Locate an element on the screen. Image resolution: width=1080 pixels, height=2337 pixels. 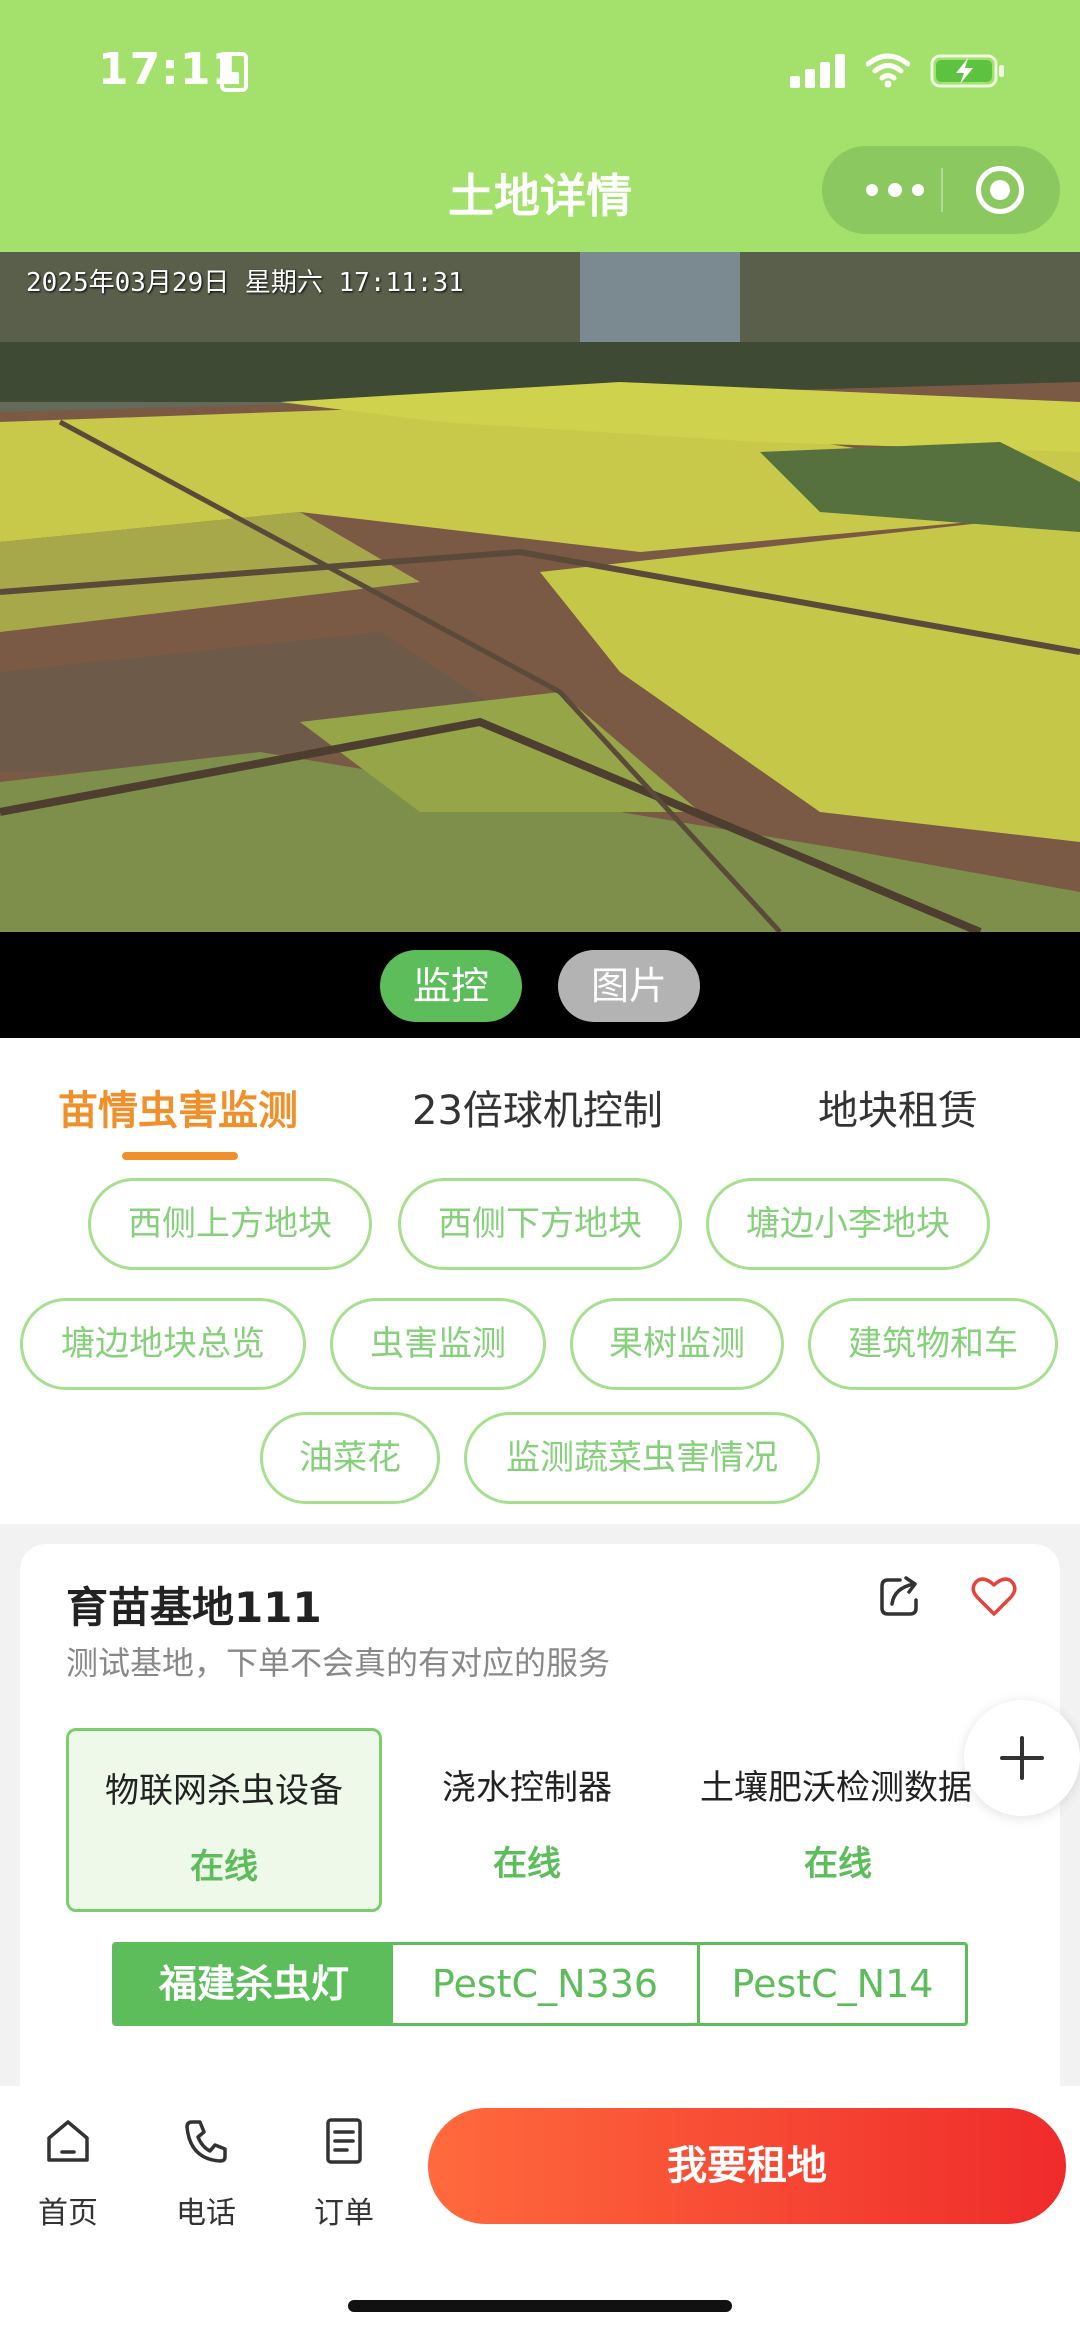
home-icon is located at coordinates (68, 2141).